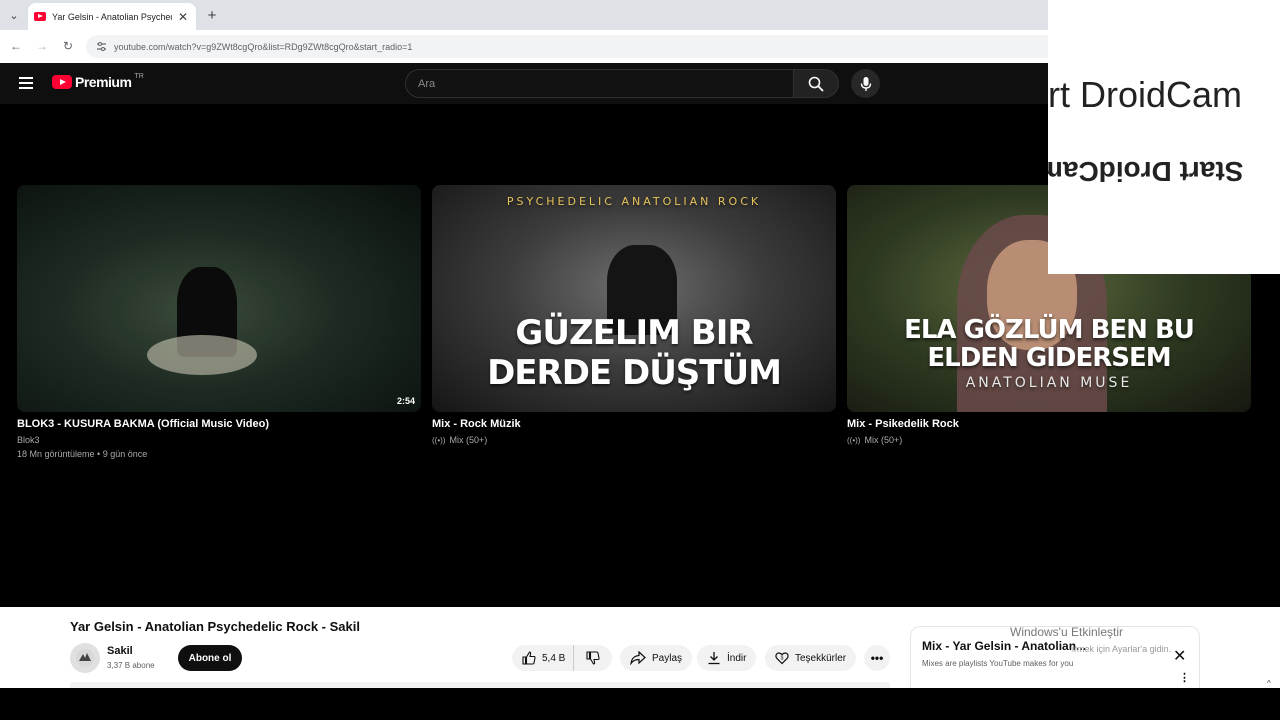  I want to click on thumbnail-table, so click(202, 355).